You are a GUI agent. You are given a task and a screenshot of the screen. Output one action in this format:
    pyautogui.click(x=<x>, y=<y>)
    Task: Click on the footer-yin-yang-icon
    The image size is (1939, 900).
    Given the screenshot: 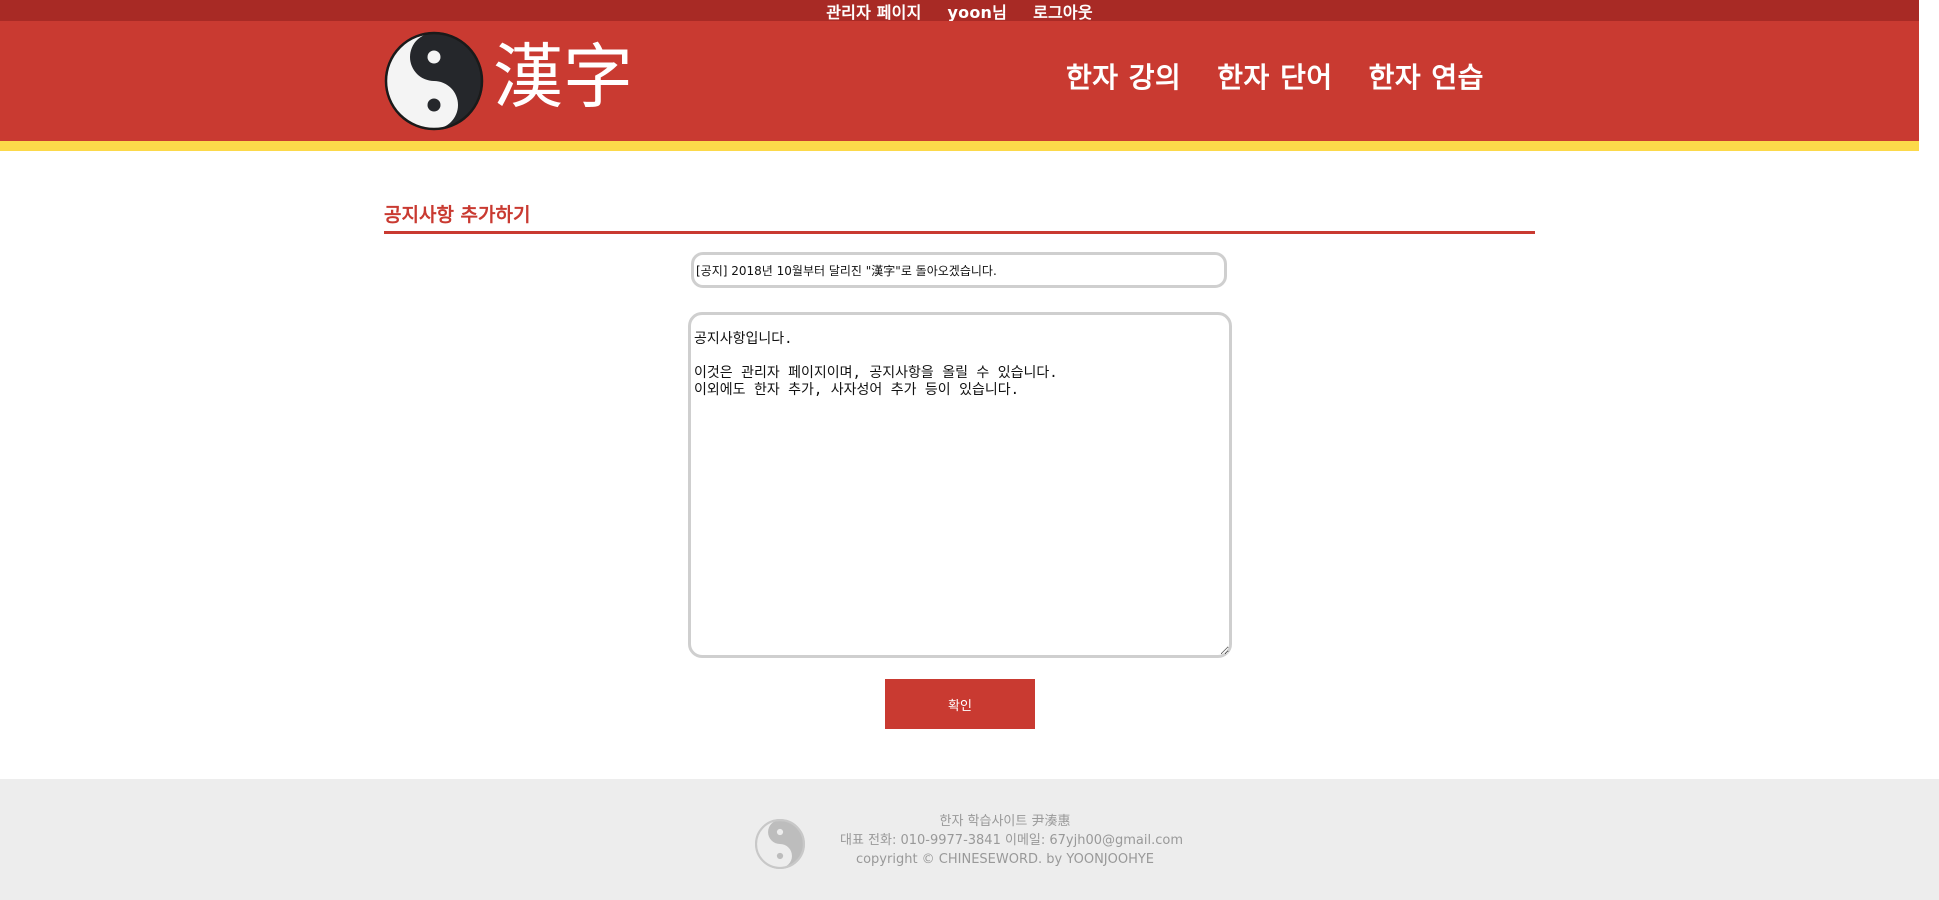 What is the action you would take?
    pyautogui.click(x=780, y=844)
    